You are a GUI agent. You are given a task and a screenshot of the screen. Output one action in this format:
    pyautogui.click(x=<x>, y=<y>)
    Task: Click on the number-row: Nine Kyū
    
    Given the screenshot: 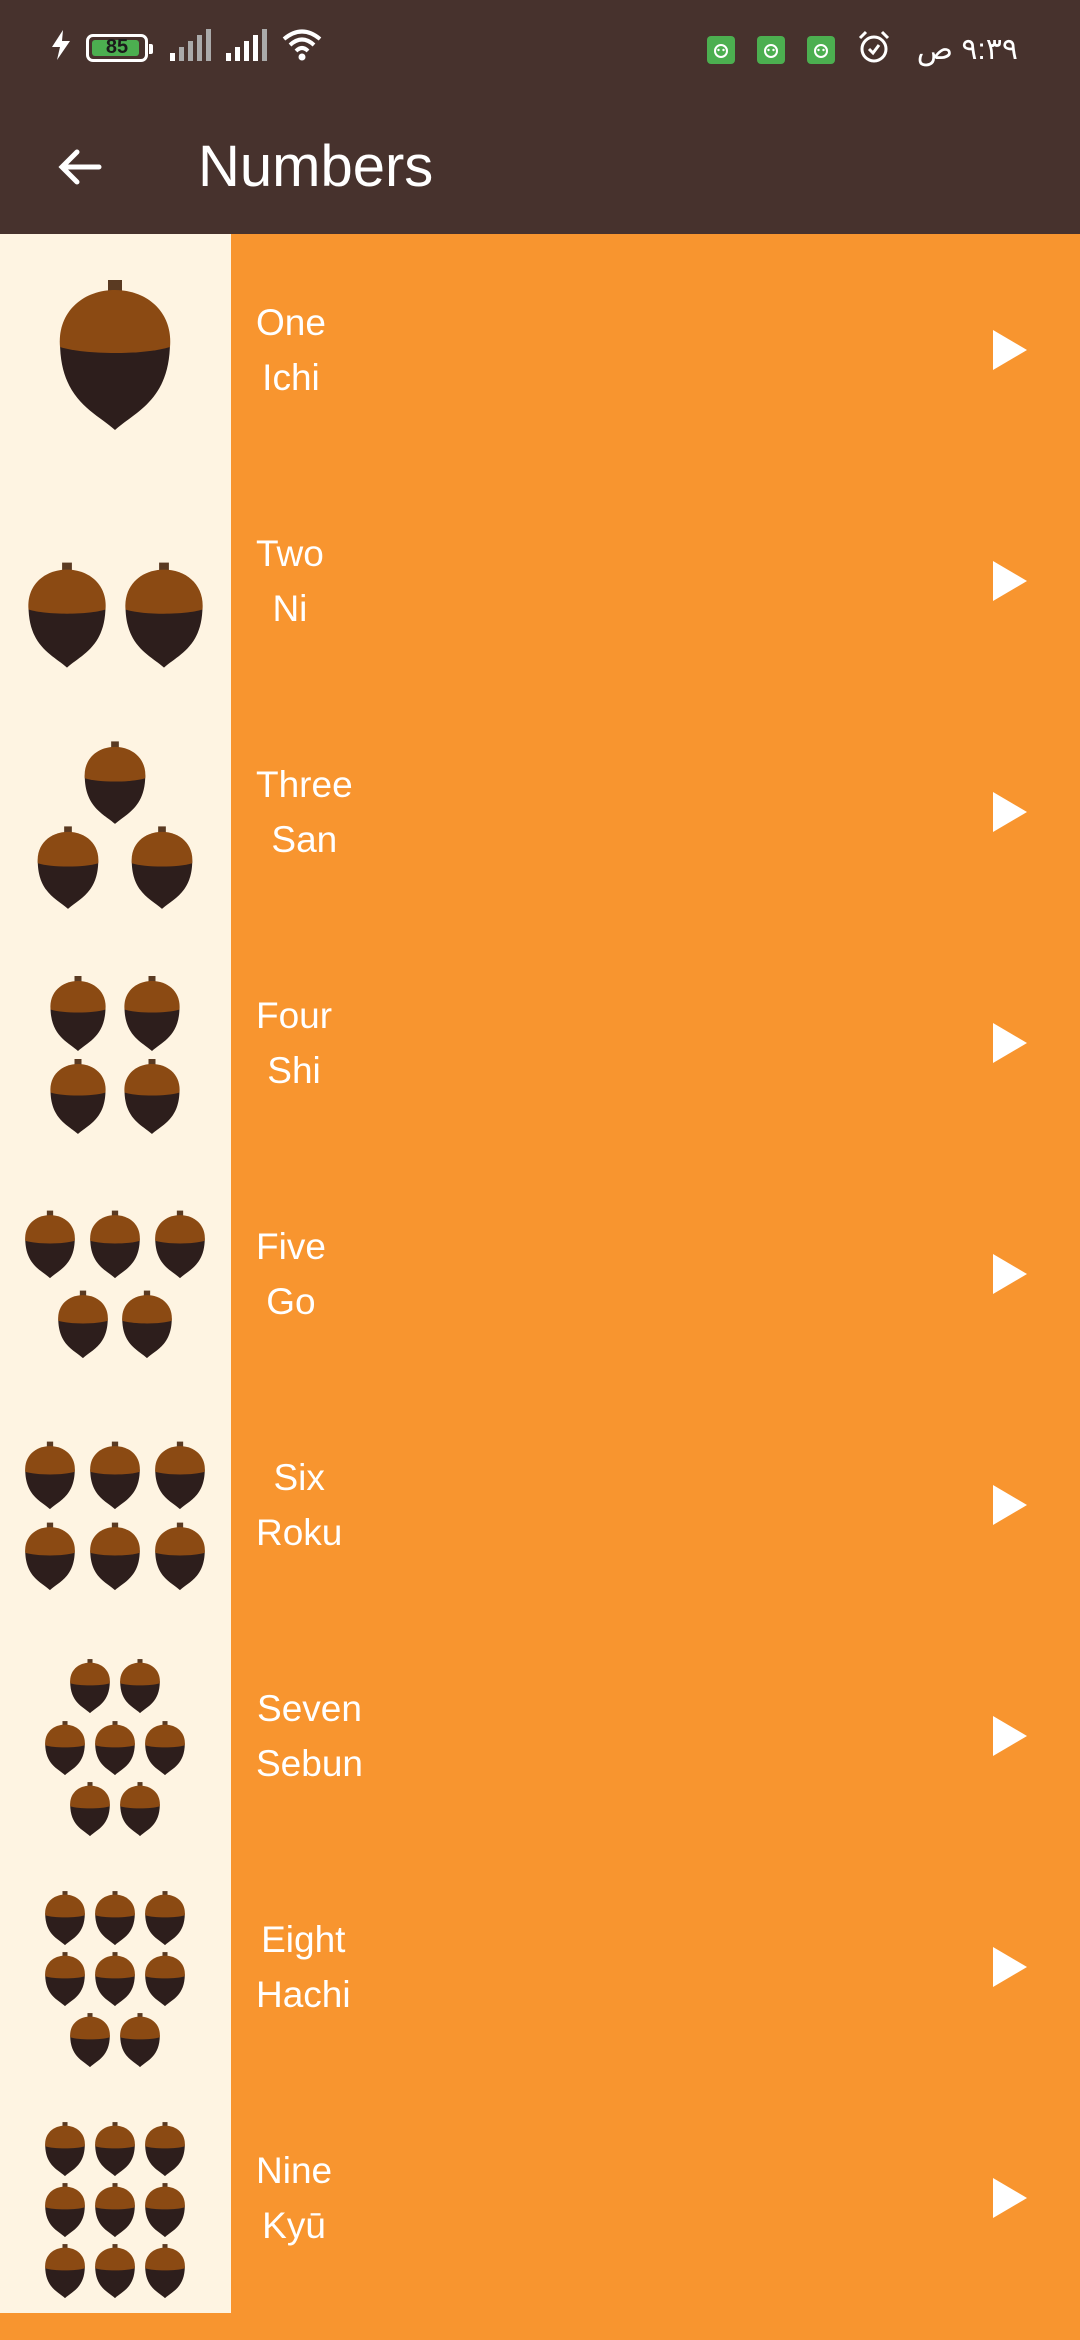 What is the action you would take?
    pyautogui.click(x=540, y=2197)
    